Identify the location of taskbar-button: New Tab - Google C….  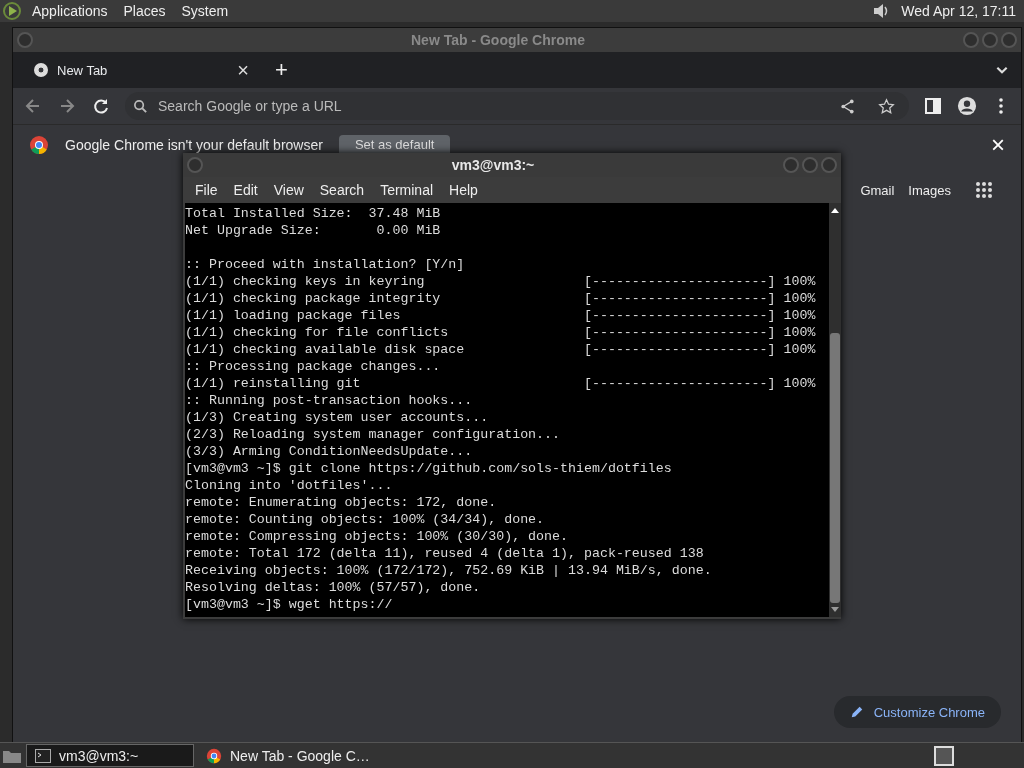
(288, 755).